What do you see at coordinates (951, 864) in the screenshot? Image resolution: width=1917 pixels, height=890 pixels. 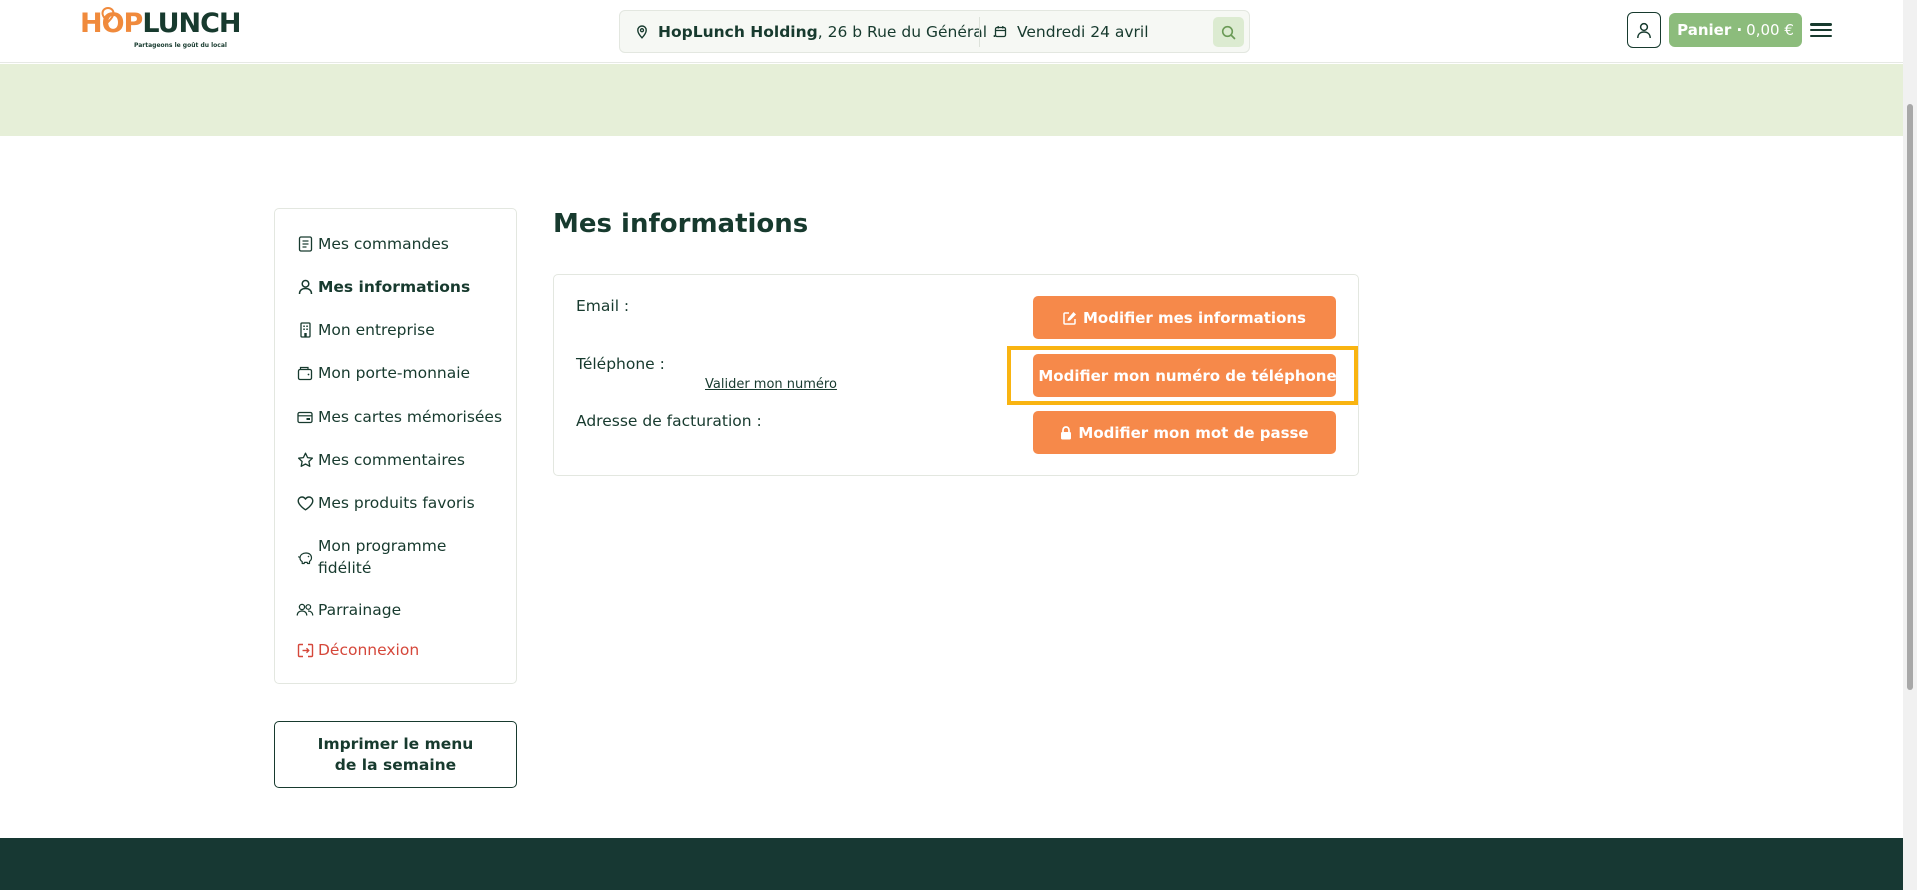 I see `page-footer` at bounding box center [951, 864].